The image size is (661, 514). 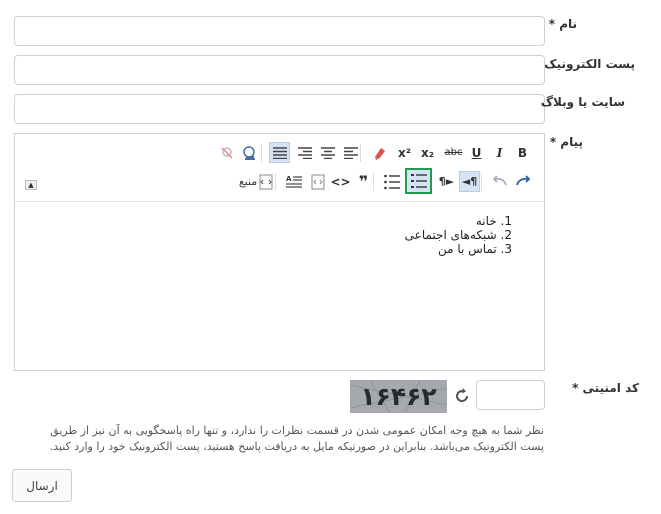 I want to click on code-icon: <>, so click(x=340, y=181).